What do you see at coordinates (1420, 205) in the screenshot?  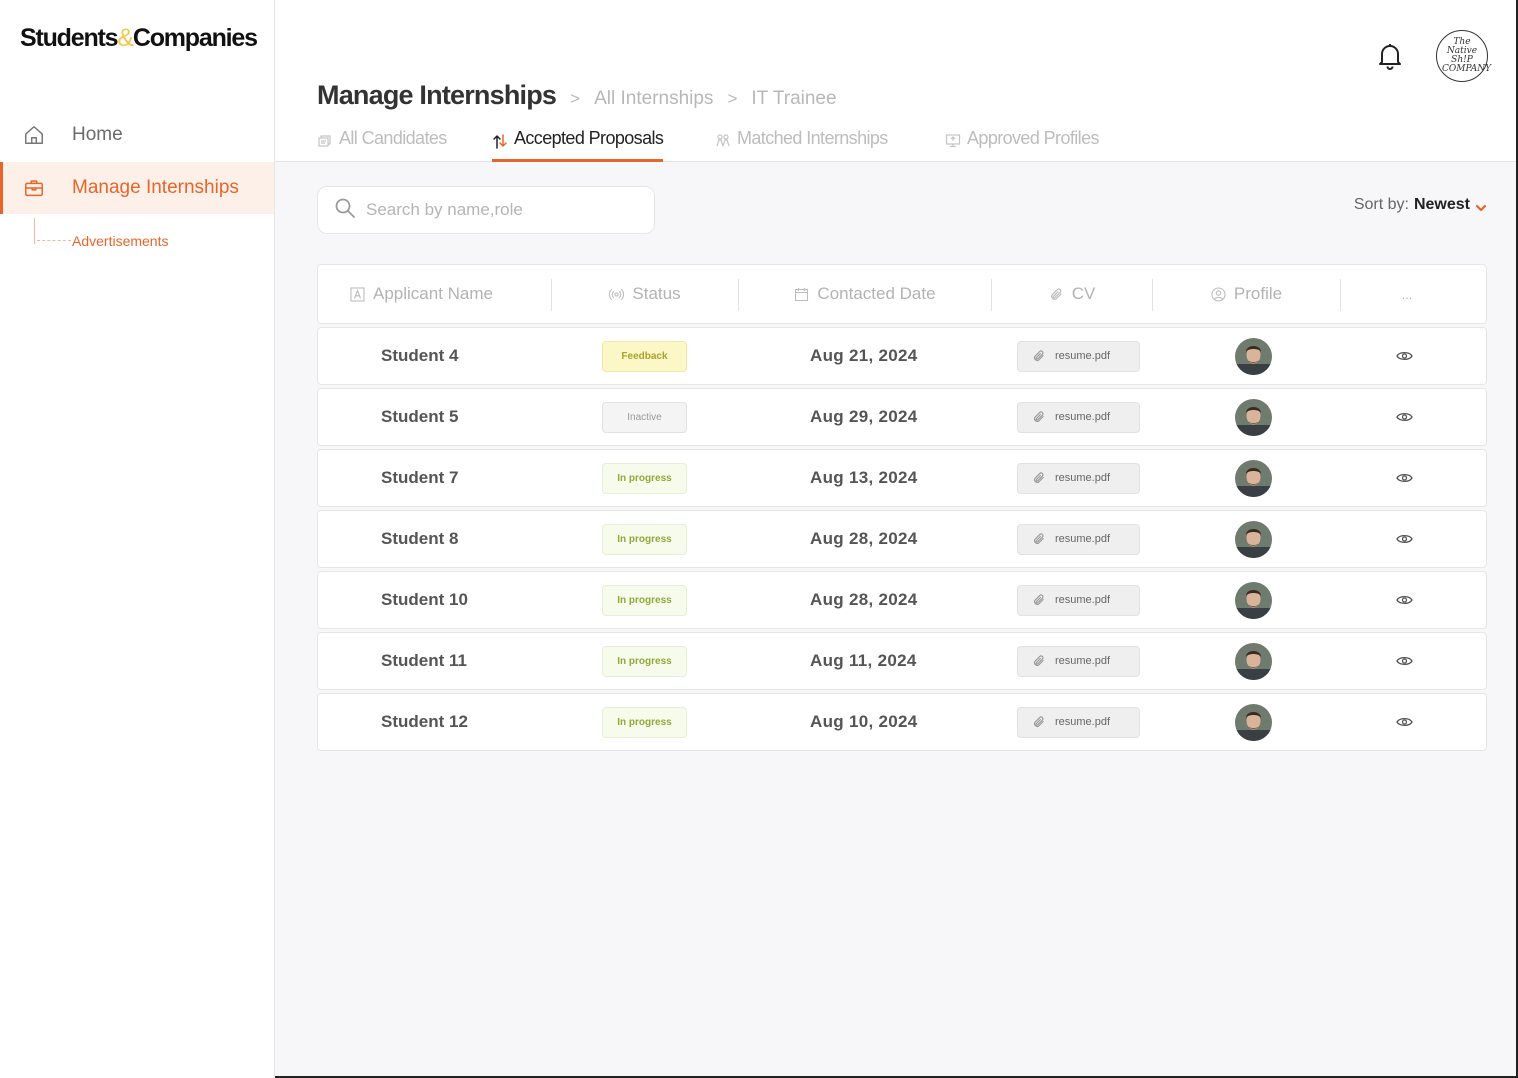 I see `sort-dropdown: Sort by: Newest` at bounding box center [1420, 205].